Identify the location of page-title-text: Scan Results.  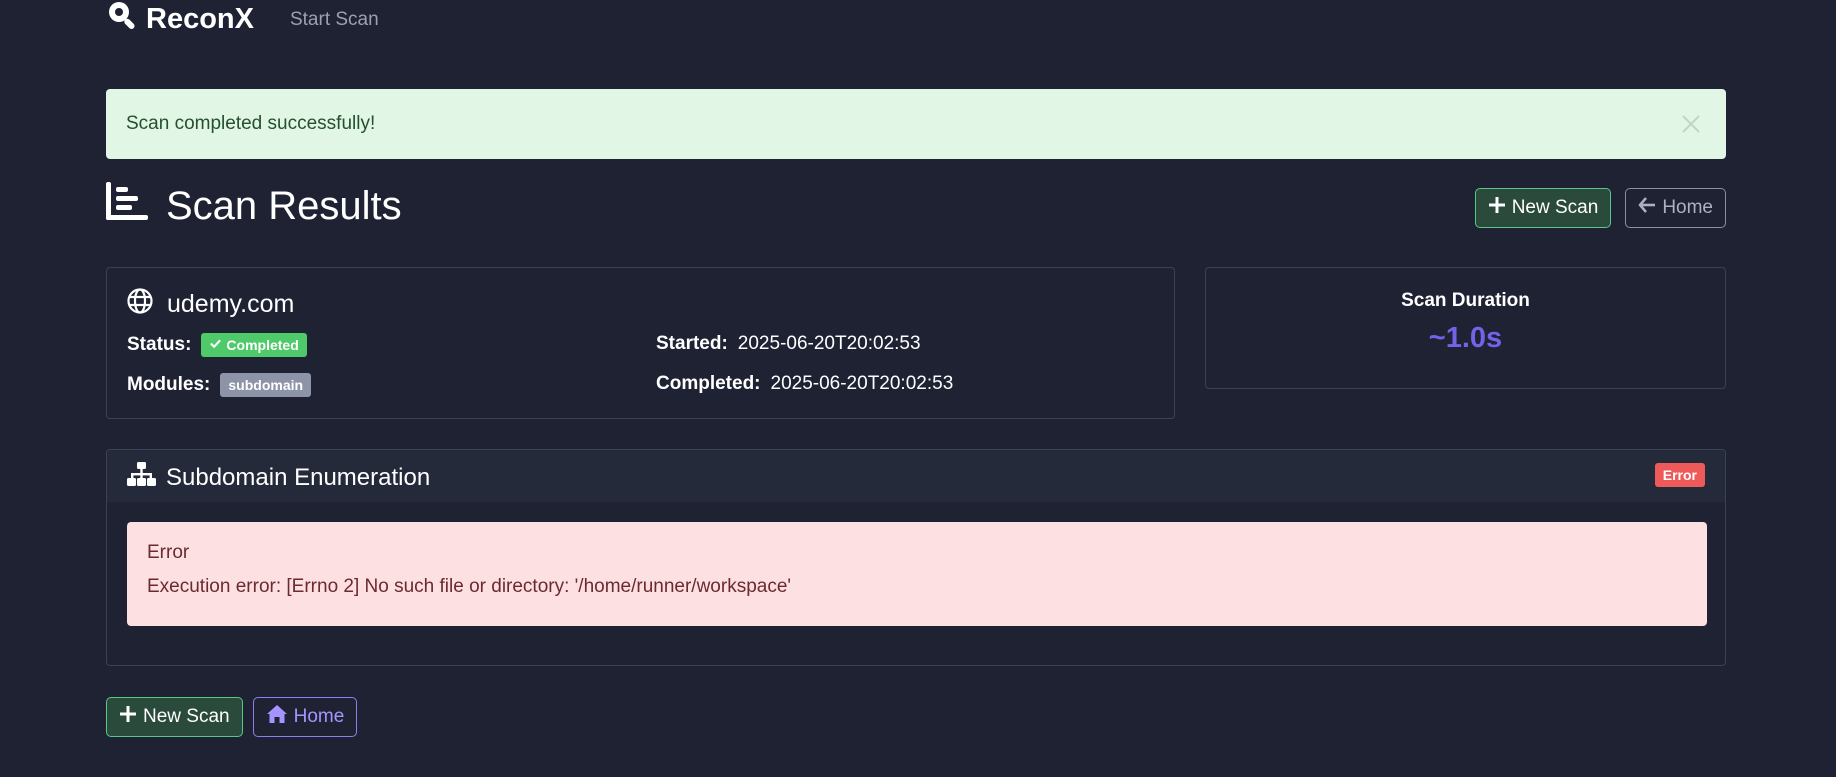
(284, 205).